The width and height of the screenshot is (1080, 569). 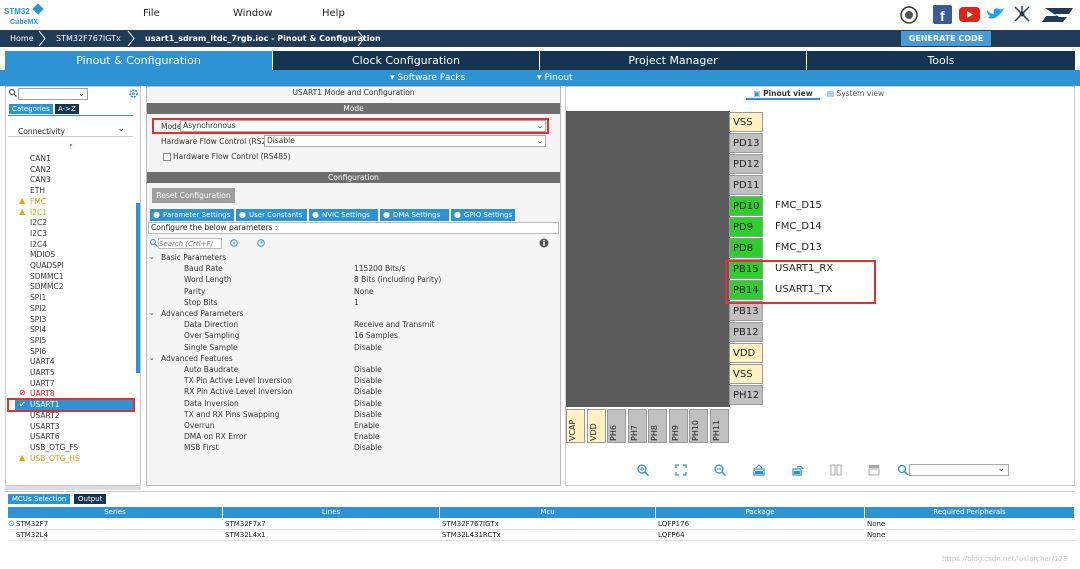 I want to click on list-view-icon, so click(x=874, y=470).